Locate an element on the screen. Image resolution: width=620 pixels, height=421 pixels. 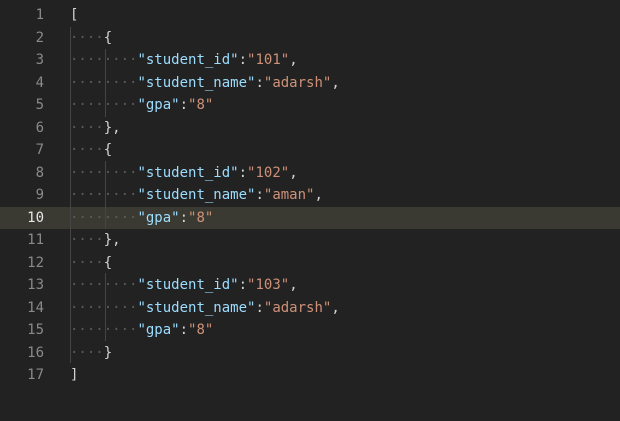
line-number: 4 is located at coordinates (39, 82).